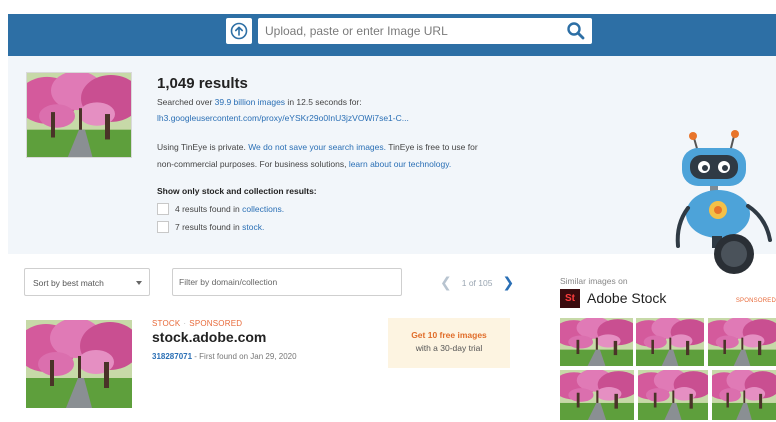 The height and width of the screenshot is (422, 776). I want to click on top-search-bar, so click(392, 35).